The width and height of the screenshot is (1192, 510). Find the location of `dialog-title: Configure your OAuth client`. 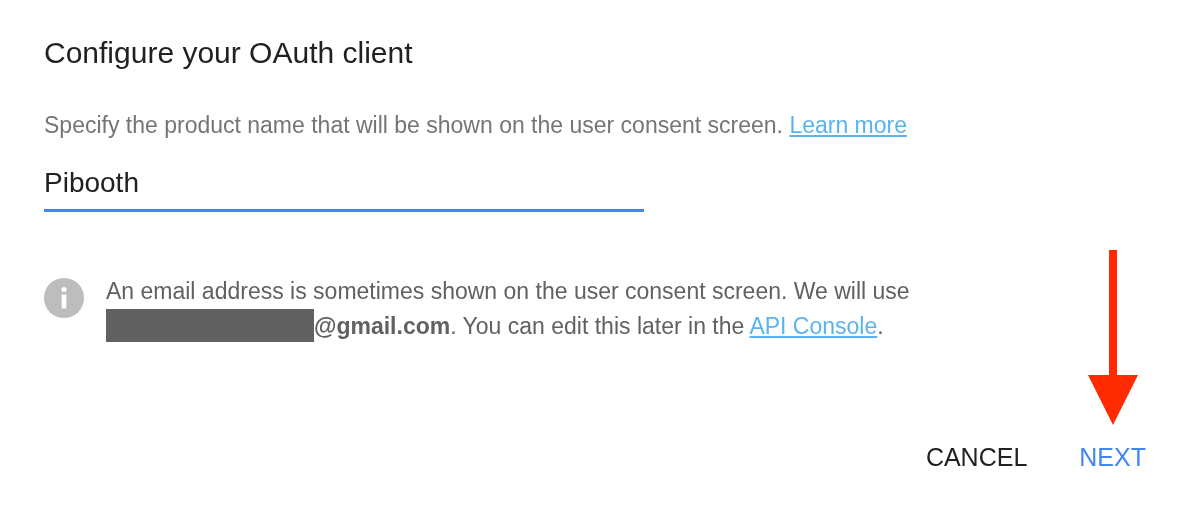

dialog-title: Configure your OAuth client is located at coordinates (228, 53).